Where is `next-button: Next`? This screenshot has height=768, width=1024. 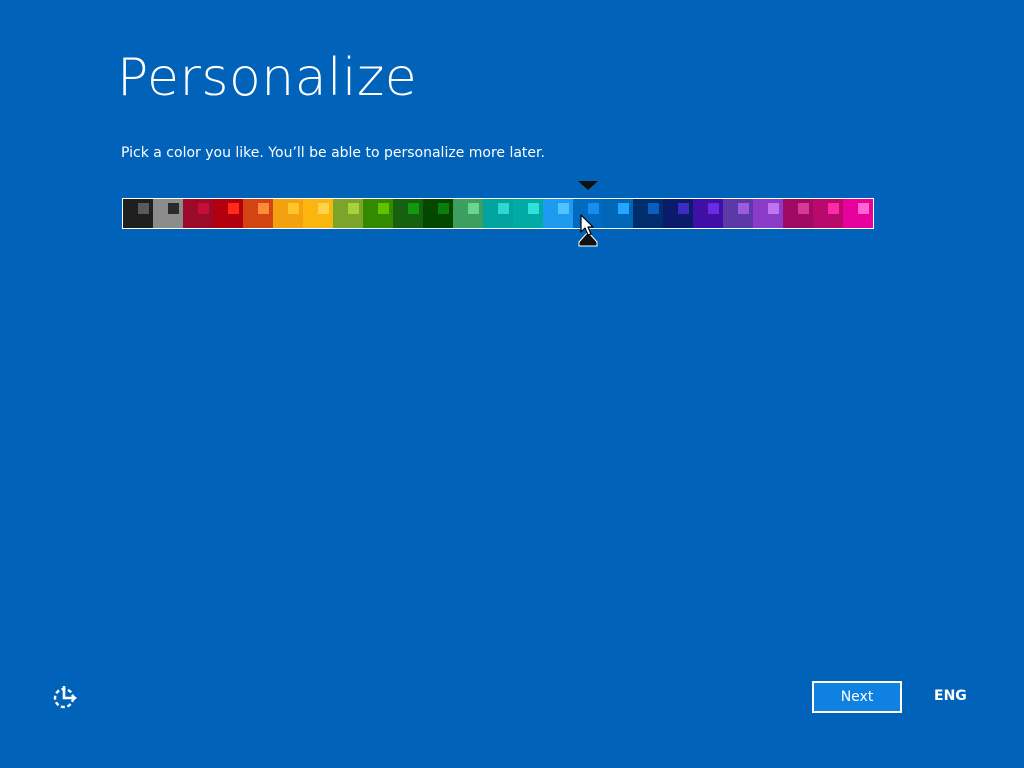
next-button: Next is located at coordinates (857, 697).